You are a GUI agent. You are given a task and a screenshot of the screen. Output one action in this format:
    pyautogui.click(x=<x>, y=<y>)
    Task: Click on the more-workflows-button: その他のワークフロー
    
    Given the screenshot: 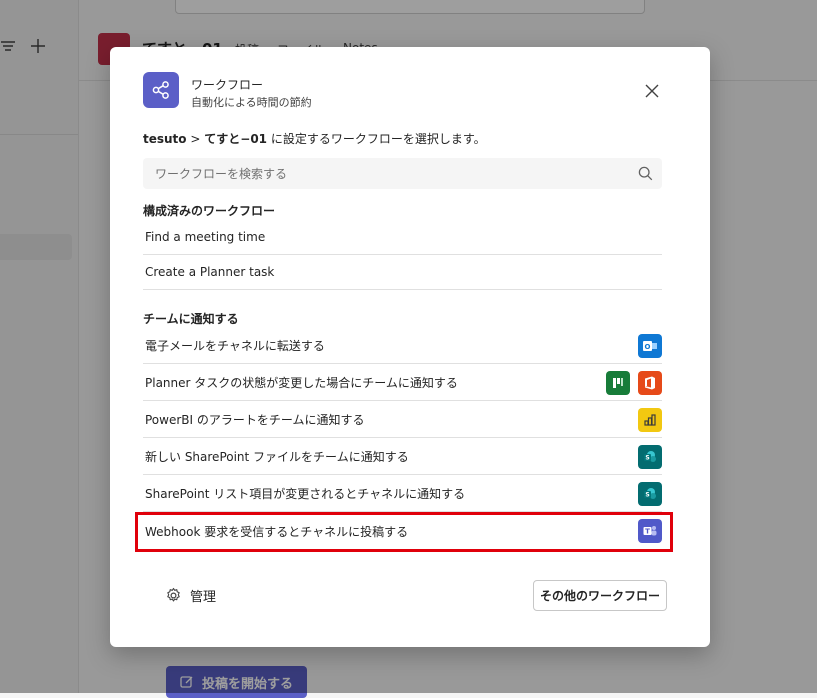 What is the action you would take?
    pyautogui.click(x=600, y=595)
    